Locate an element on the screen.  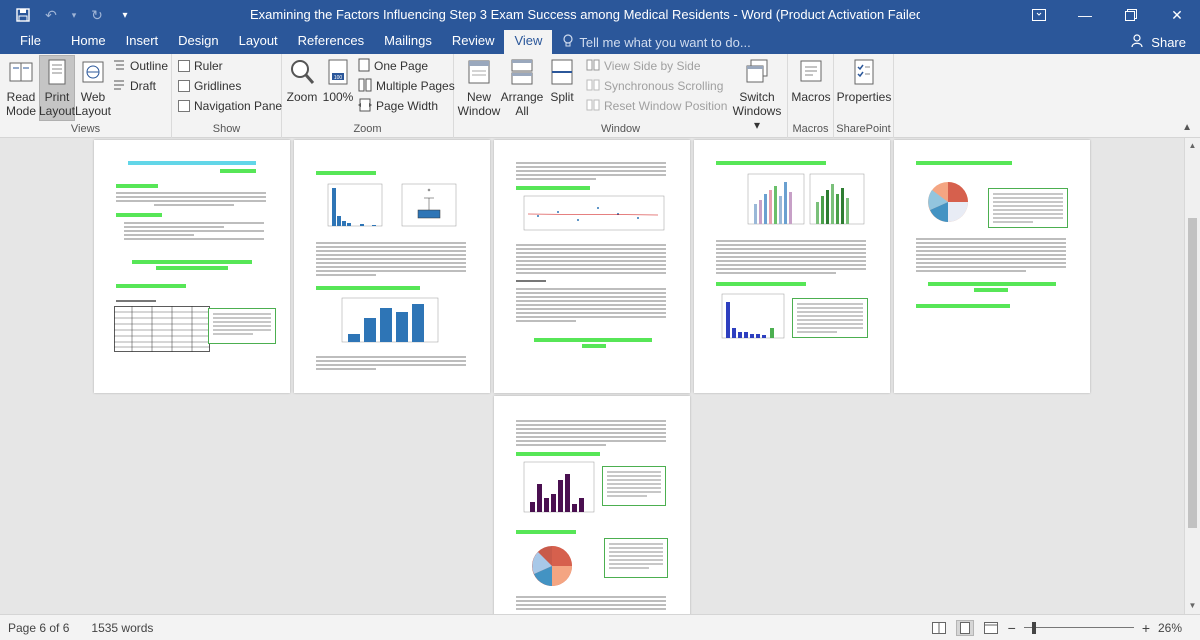
gridlines-check-icon is located at coordinates (184, 86).